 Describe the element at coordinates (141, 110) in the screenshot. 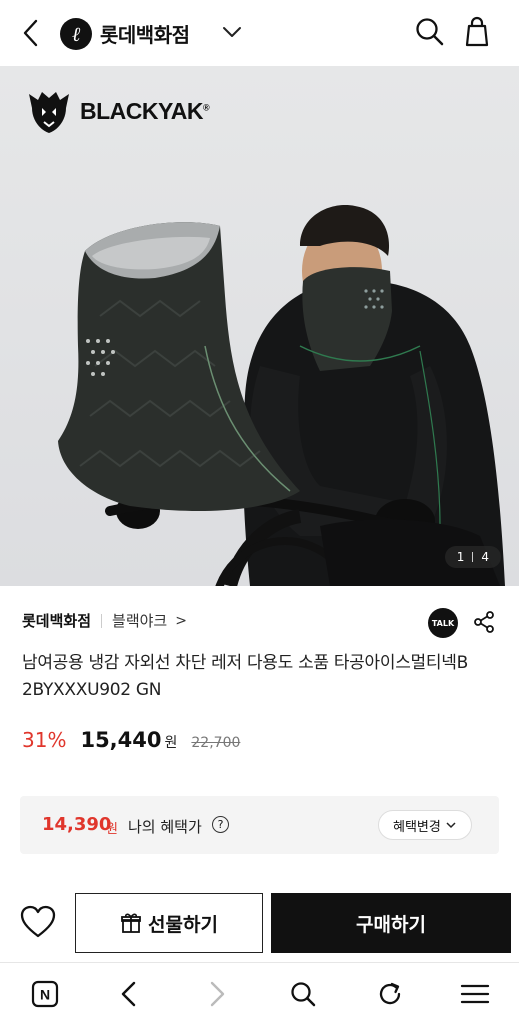

I see `brand-logo-text: BLACKYAK` at that location.